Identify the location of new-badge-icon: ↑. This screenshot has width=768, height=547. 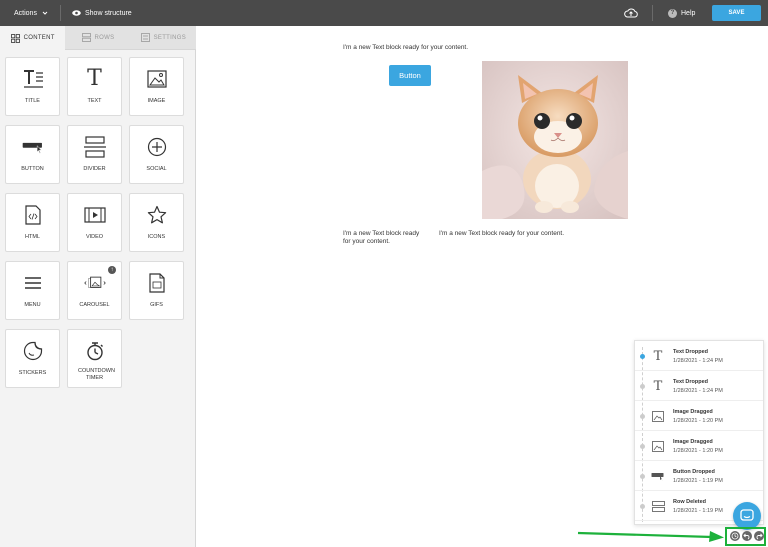
(112, 270).